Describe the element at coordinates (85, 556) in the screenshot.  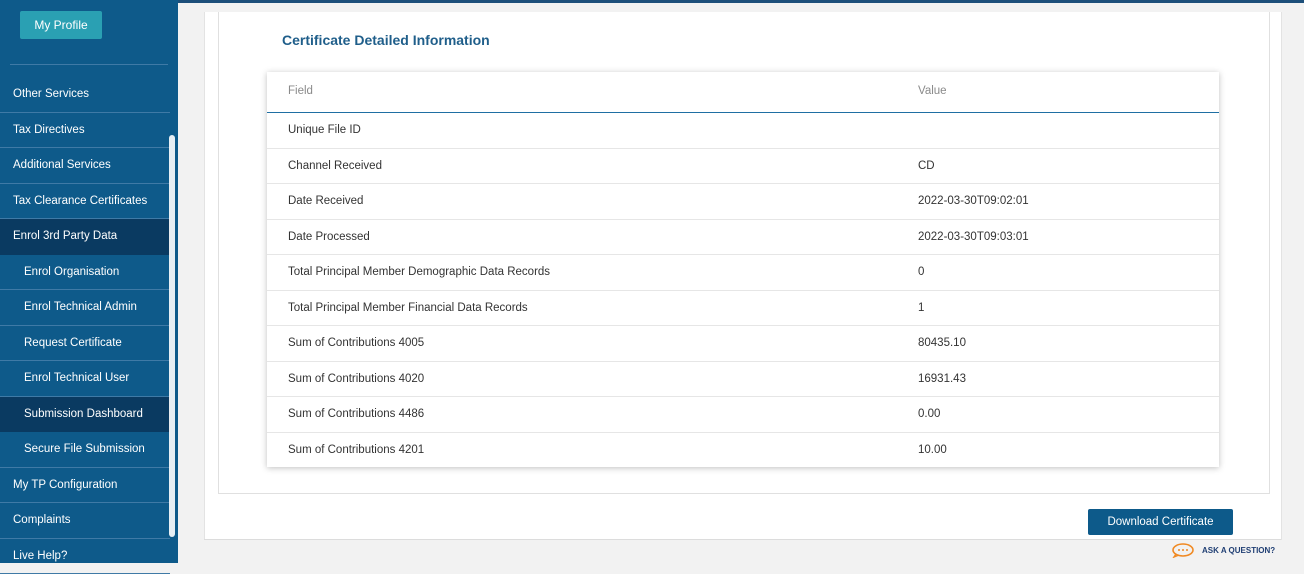
I see `sidebar-item-live-help: Live Help?` at that location.